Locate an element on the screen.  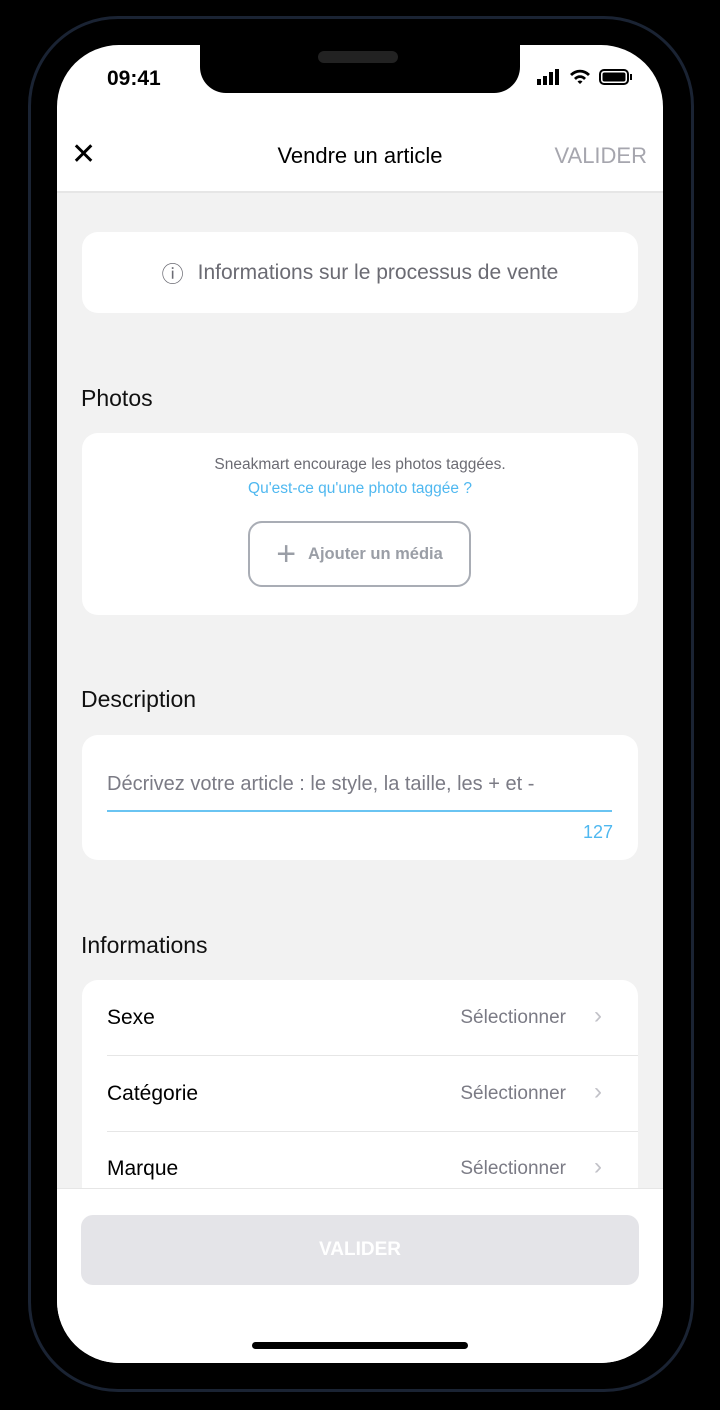
tagged-photo-link: Qu'est-ce qu'une photo taggée ? is located at coordinates (360, 489).